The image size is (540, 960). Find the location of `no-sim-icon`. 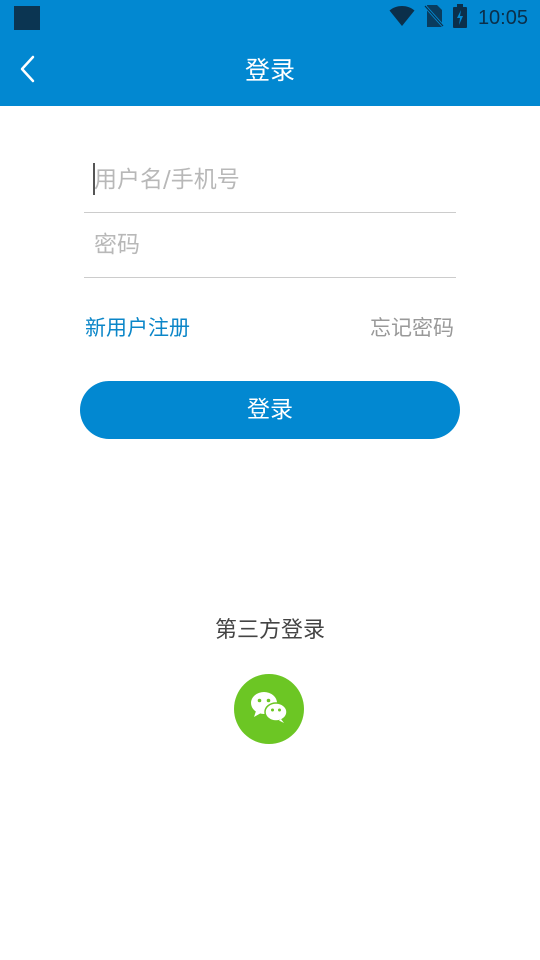

no-sim-icon is located at coordinates (434, 18).